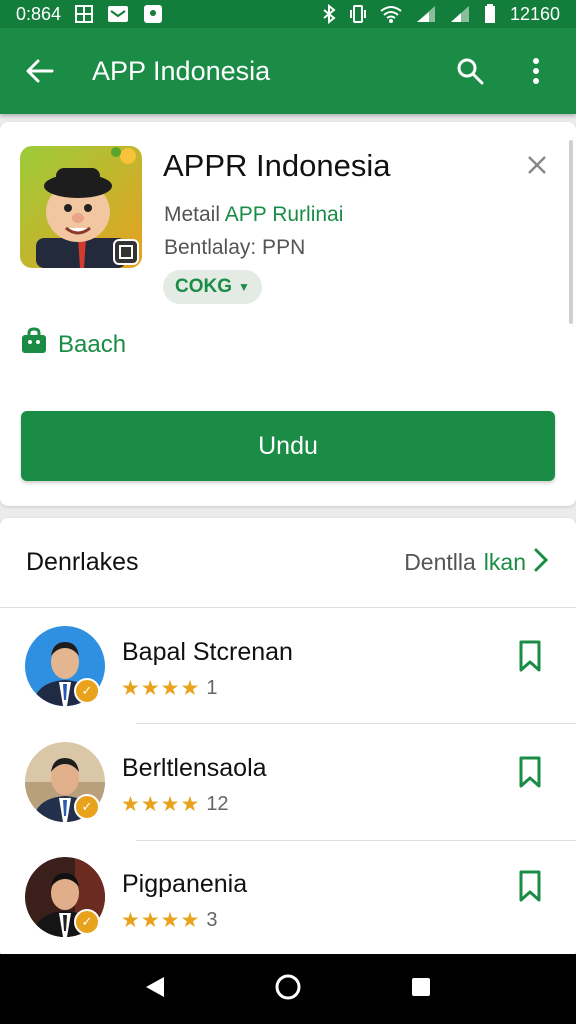 The height and width of the screenshot is (1024, 576). What do you see at coordinates (391, 14) in the screenshot?
I see `wifi-icon` at bounding box center [391, 14].